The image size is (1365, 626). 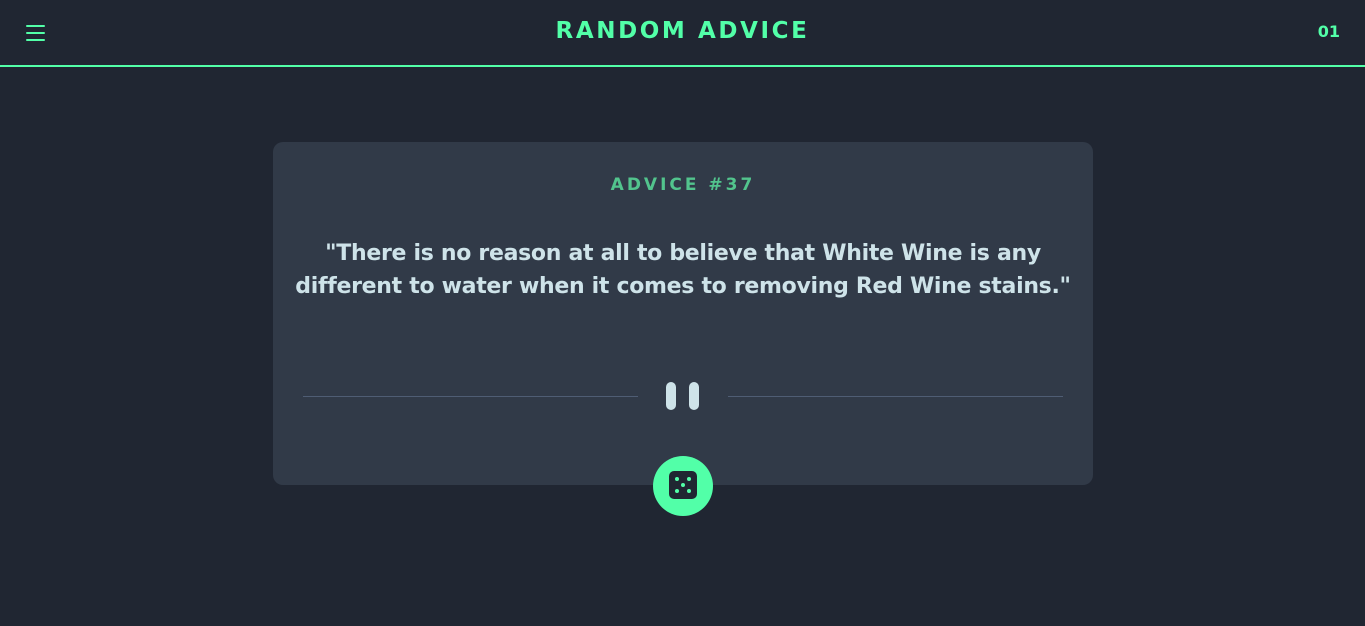 I want to click on dice-icon, so click(x=683, y=485).